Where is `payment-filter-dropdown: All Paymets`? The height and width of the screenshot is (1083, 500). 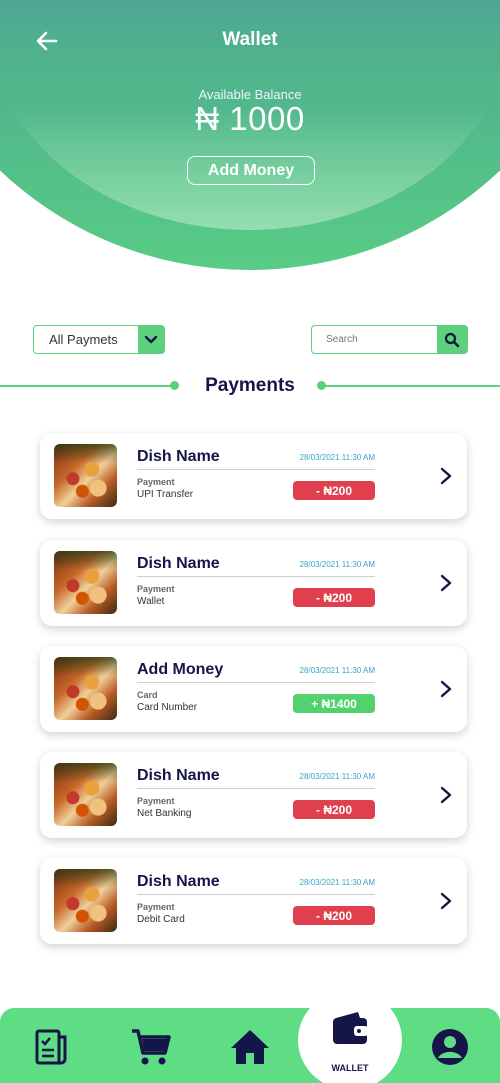 payment-filter-dropdown: All Paymets is located at coordinates (99, 339).